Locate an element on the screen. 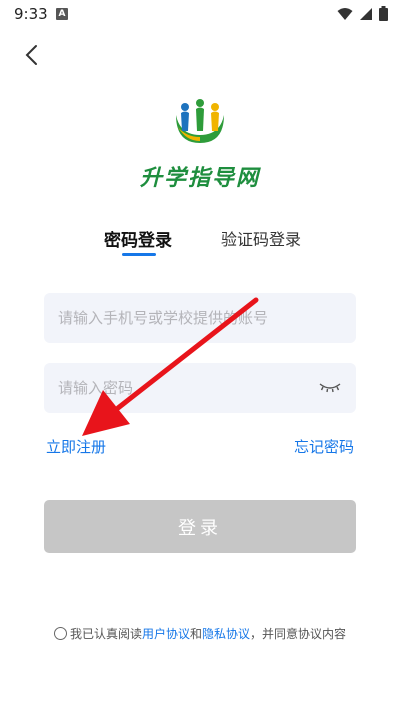 The image size is (400, 710). tab-code-login: 验证码登录 is located at coordinates (261, 238).